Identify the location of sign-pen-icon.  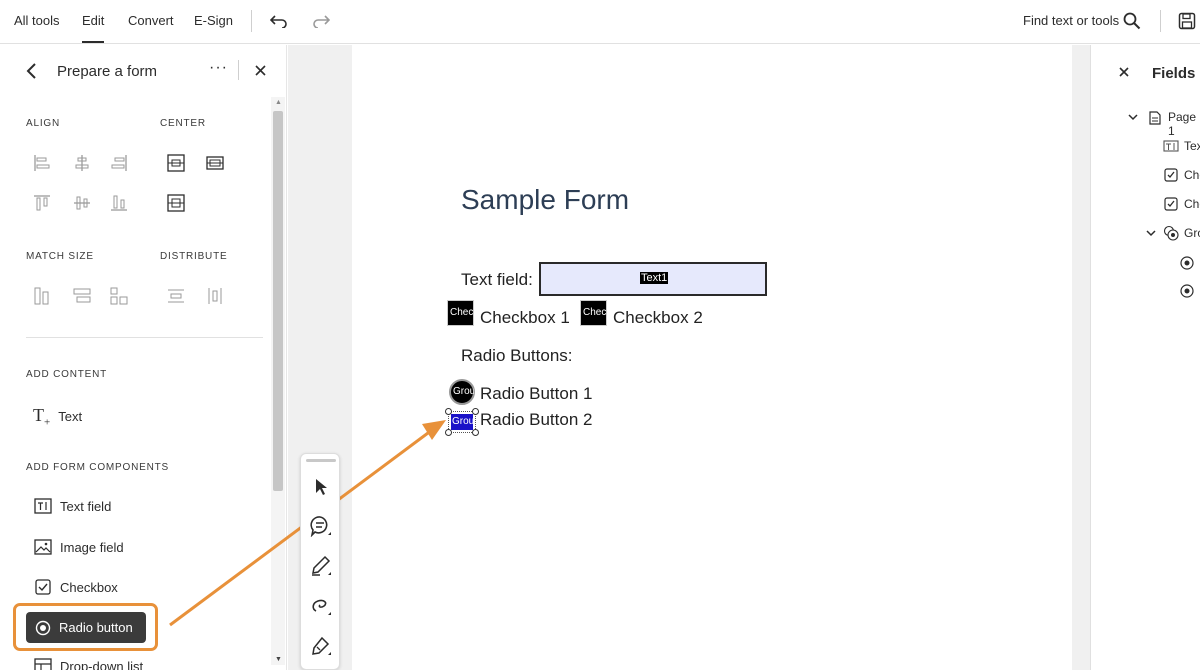
(321, 646).